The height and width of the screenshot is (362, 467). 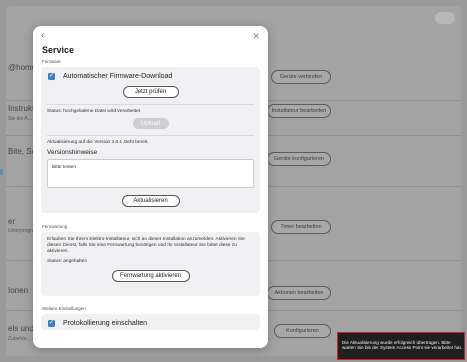 What do you see at coordinates (72, 152) in the screenshot?
I see `release-notes-title: Versionshinweise` at bounding box center [72, 152].